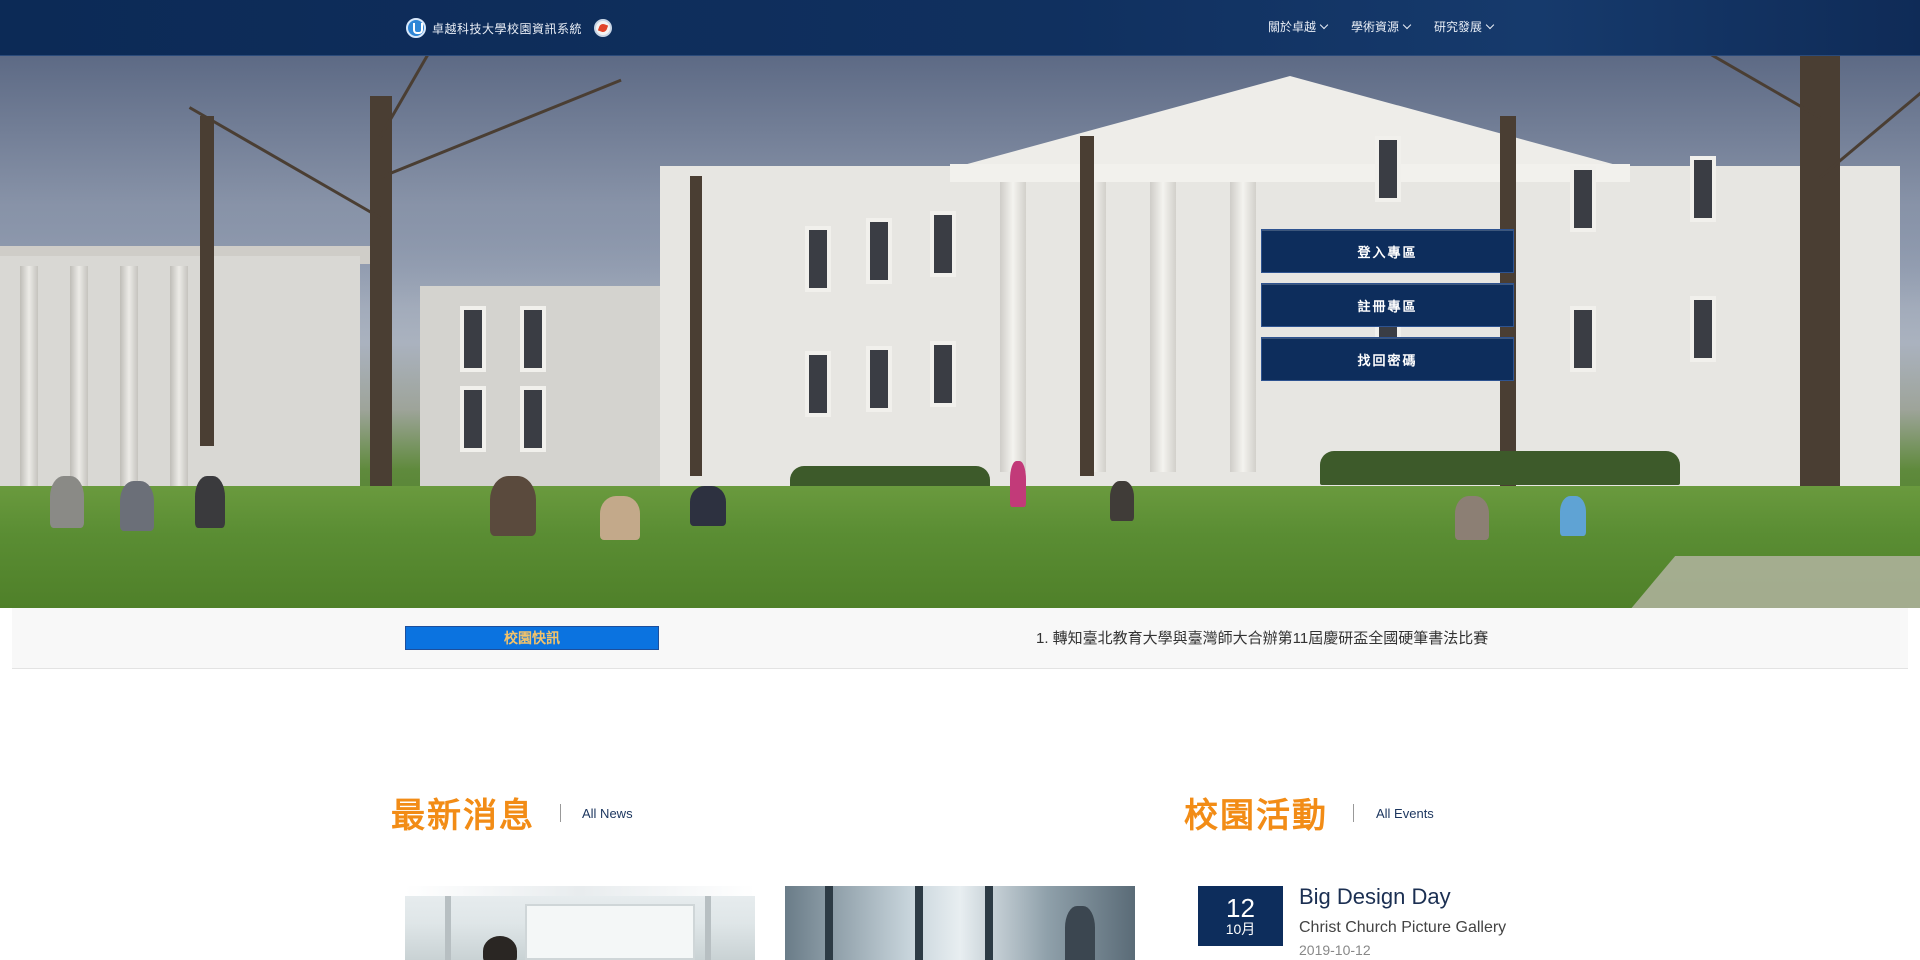 The width and height of the screenshot is (1920, 960). What do you see at coordinates (1403, 927) in the screenshot?
I see `event-location: Christ Church Picture Gallery` at bounding box center [1403, 927].